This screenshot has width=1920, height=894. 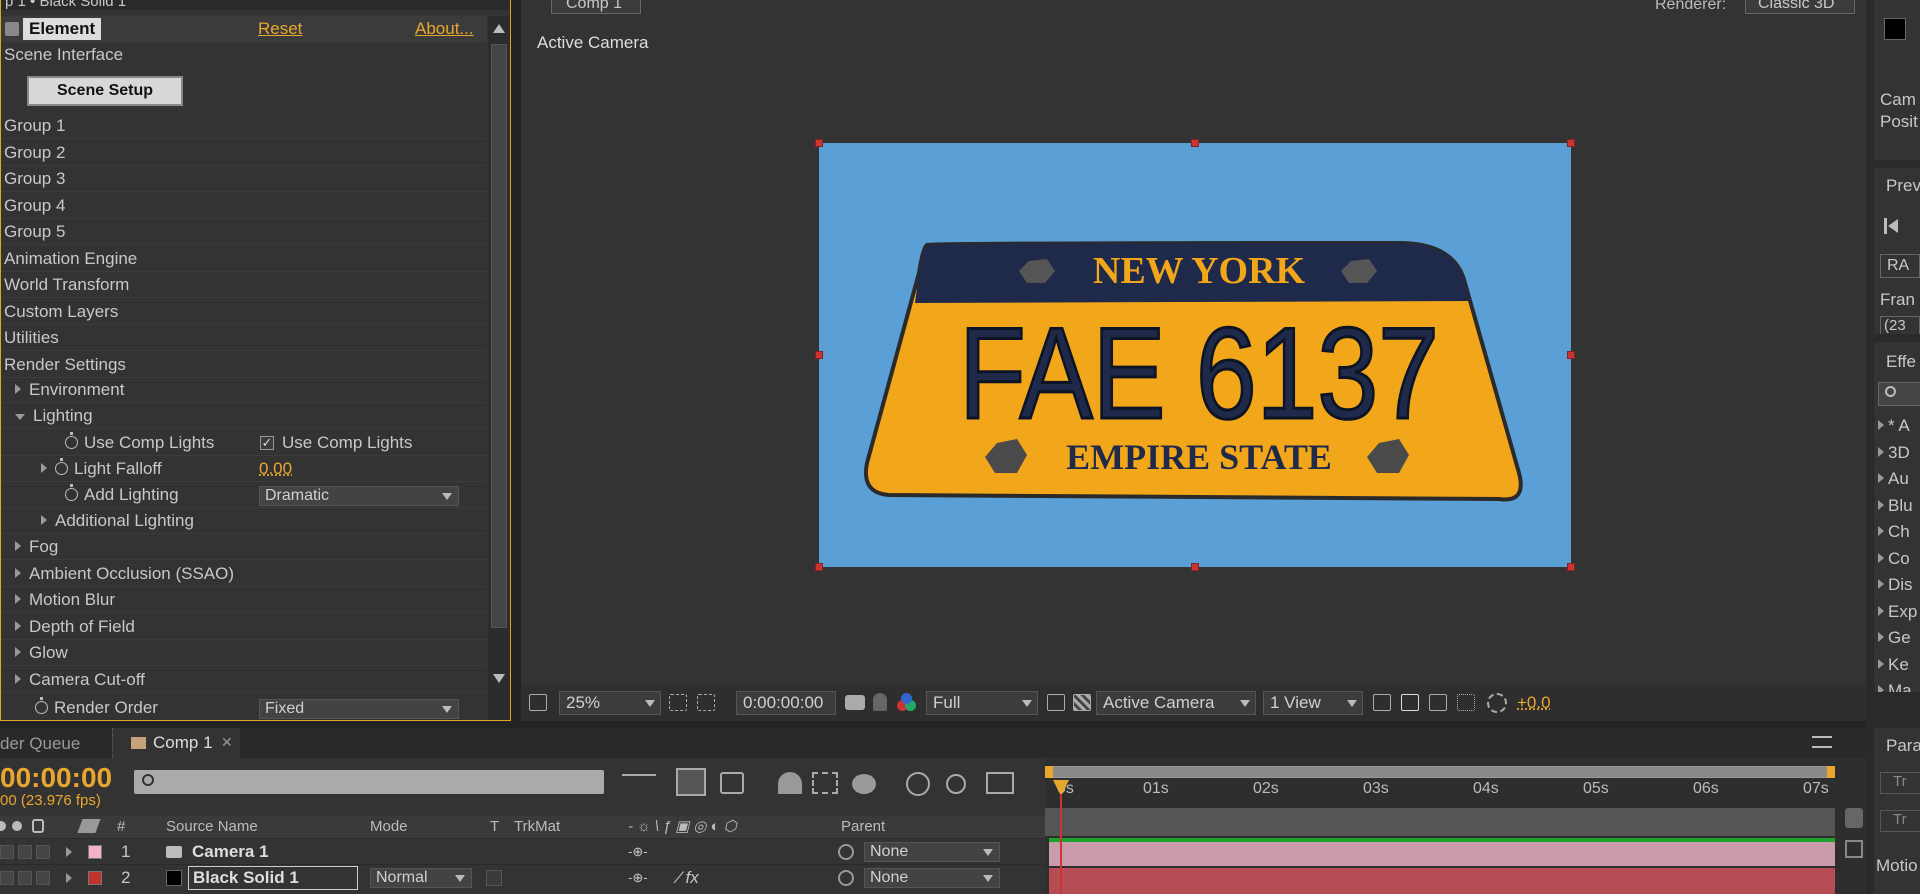 I want to click on work-area-bar, so click(x=1440, y=772).